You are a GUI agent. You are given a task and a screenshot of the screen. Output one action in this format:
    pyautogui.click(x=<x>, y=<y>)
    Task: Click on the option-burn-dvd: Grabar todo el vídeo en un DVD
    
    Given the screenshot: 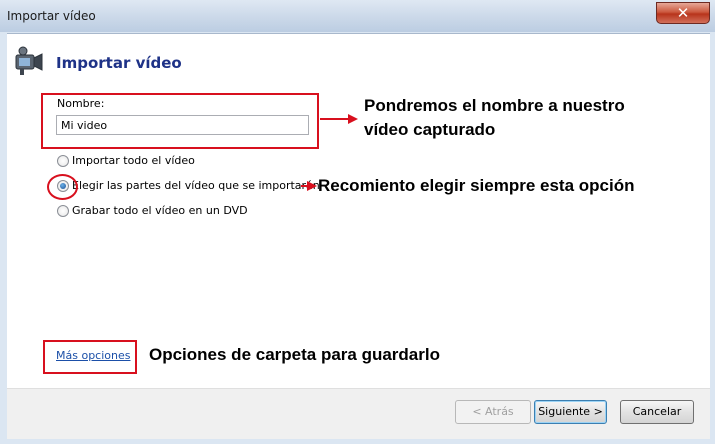 What is the action you would take?
    pyautogui.click(x=152, y=210)
    